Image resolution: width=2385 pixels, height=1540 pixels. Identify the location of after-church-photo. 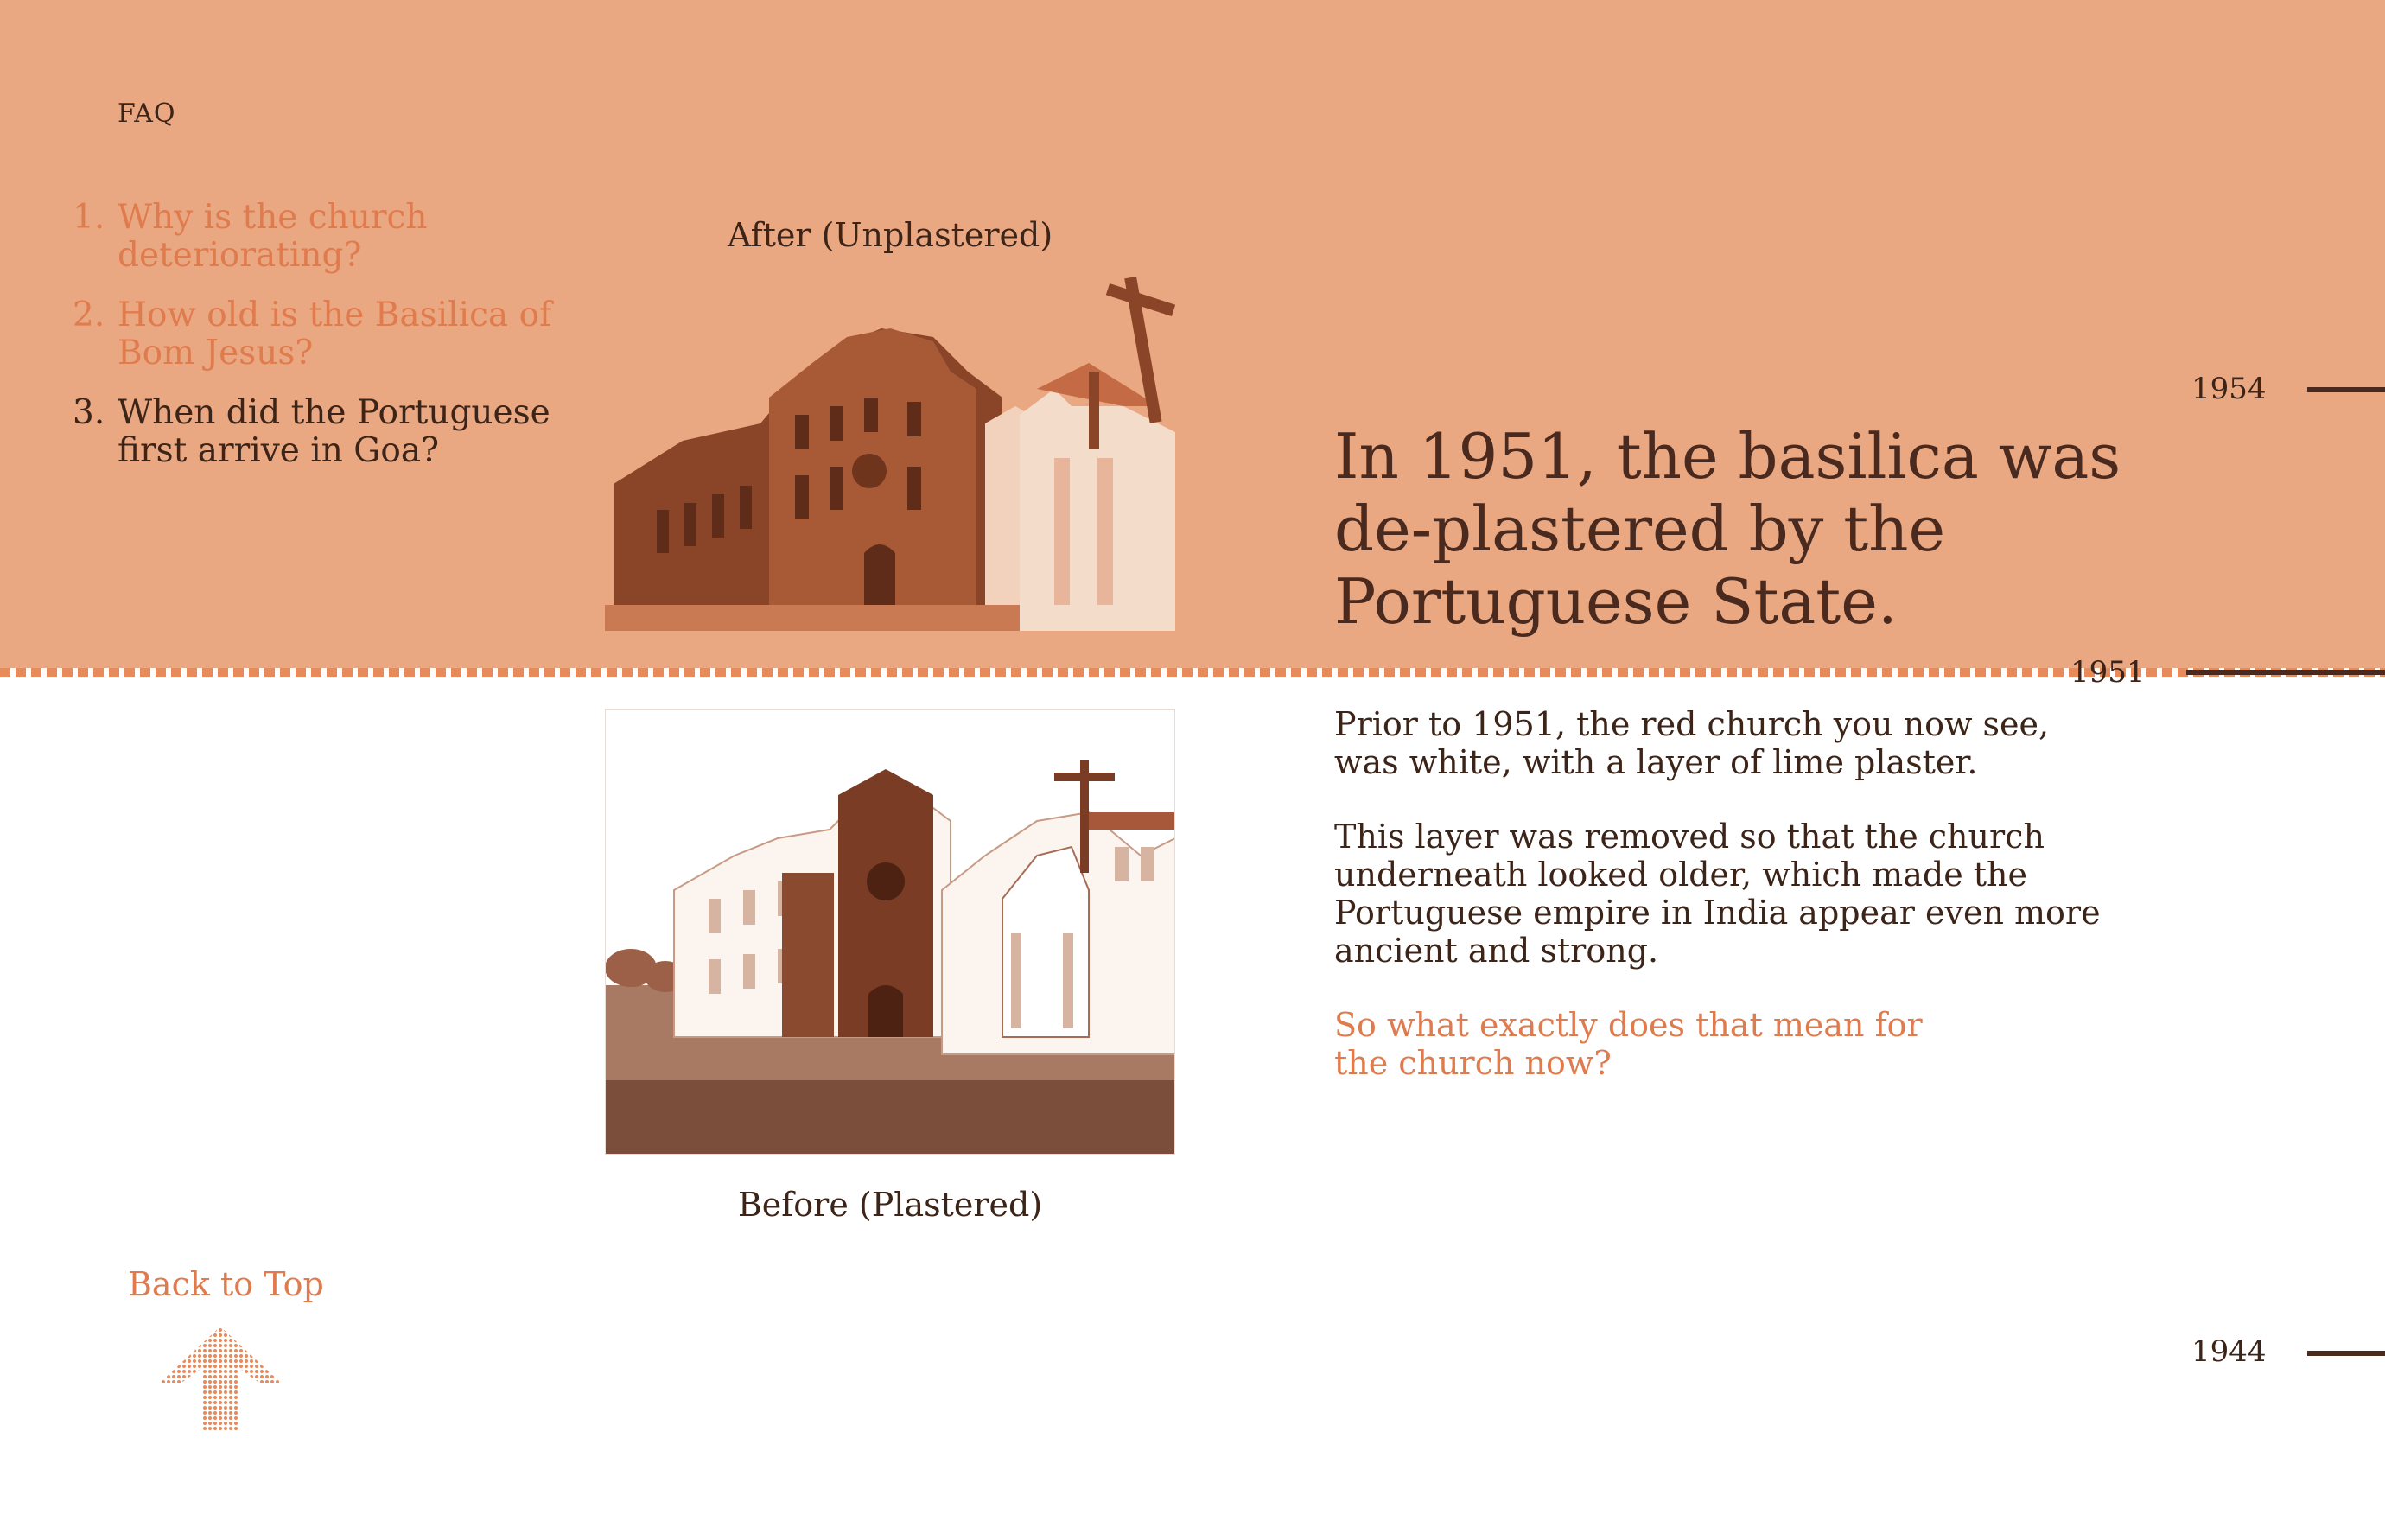
(890, 453).